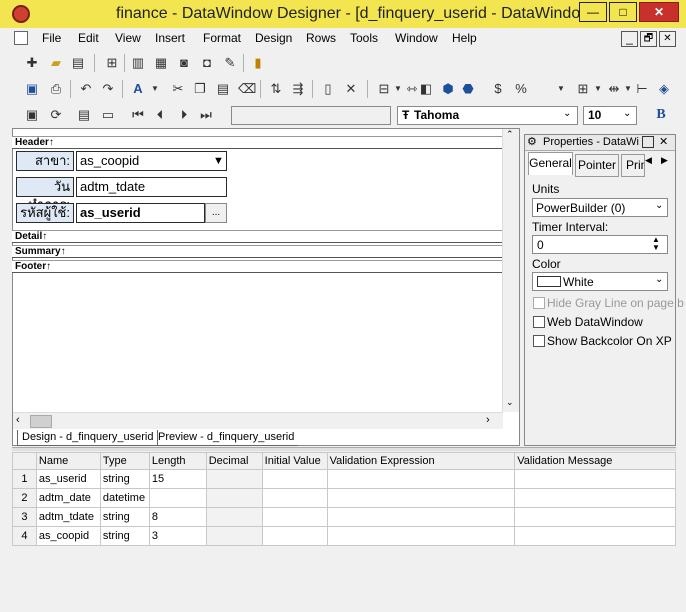  Describe the element at coordinates (311, 115) in the screenshot. I see `style-input` at that location.